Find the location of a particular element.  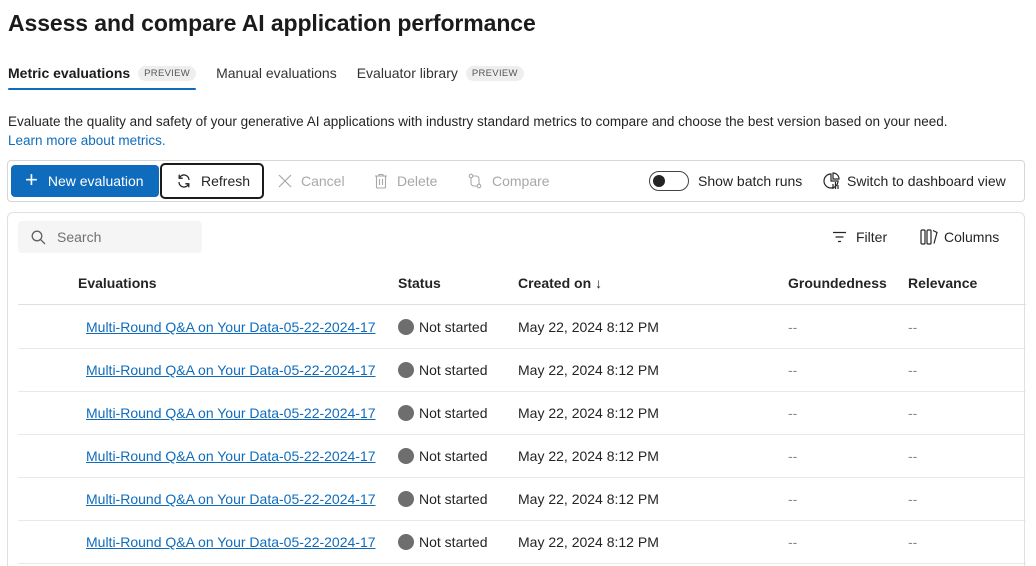

search-box is located at coordinates (110, 237).